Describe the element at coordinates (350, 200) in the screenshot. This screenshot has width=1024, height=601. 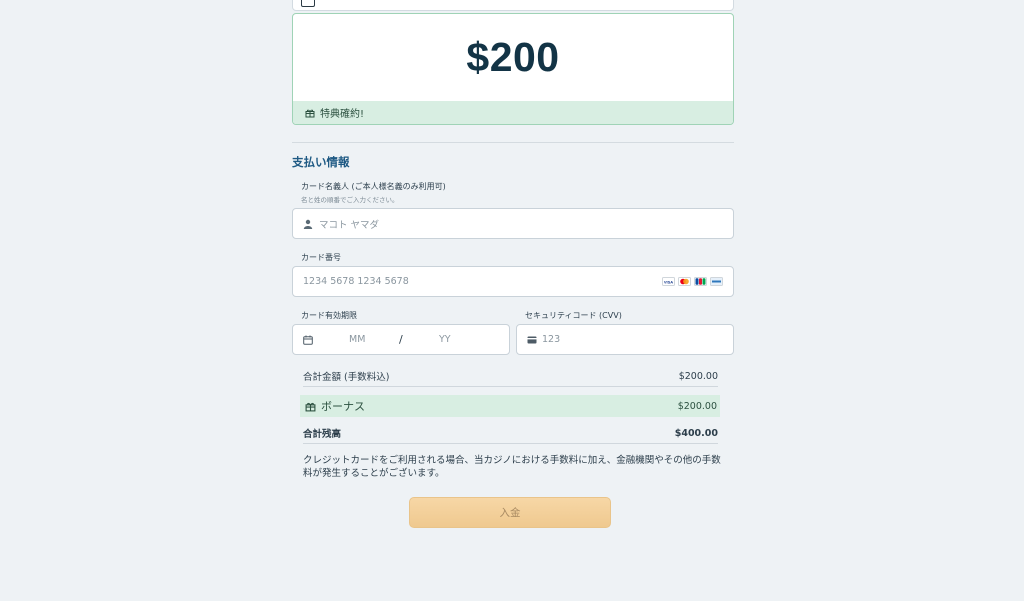
I see `cardholder-hint: 名と姓の順番でご入力ください。` at that location.